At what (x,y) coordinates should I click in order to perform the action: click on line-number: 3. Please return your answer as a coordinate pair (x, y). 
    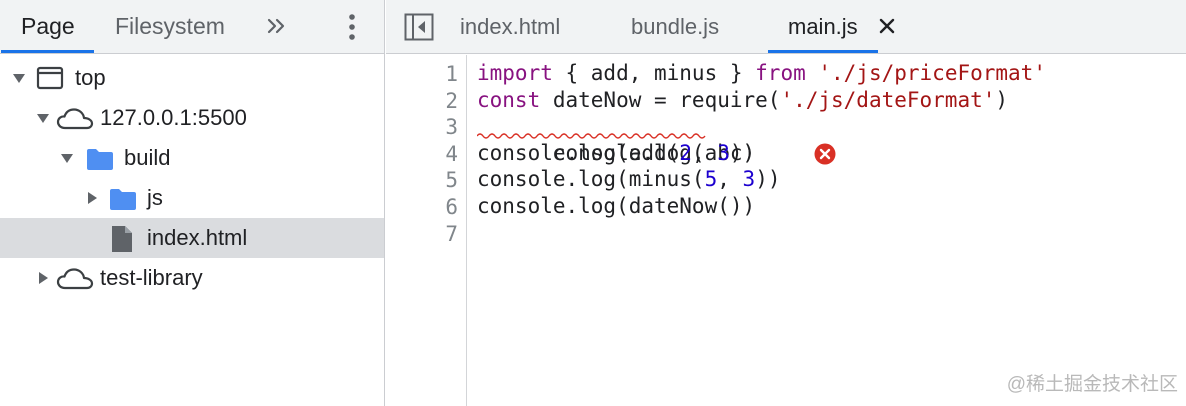
    Looking at the image, I should click on (451, 127).